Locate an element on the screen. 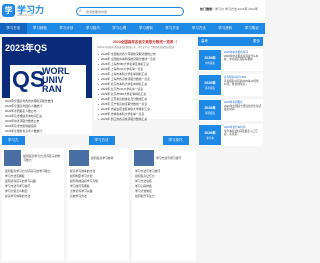  logo-url: xxstudy.com is located at coordinates (25, 15).